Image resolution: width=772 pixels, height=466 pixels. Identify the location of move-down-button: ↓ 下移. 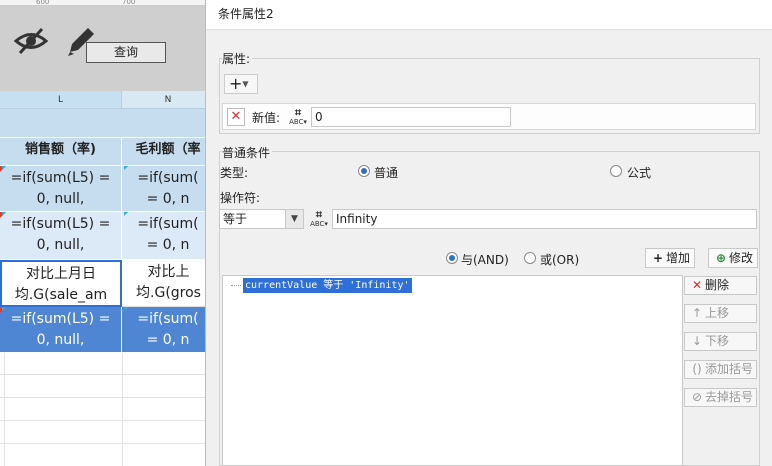
(720, 341).